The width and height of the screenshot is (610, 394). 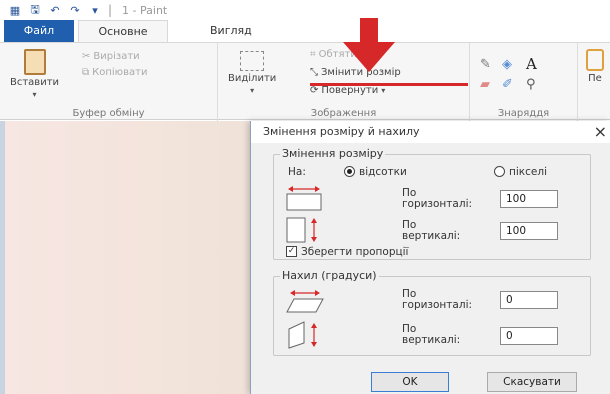 I want to click on resize-section-title: Змінення розміру, so click(x=333, y=153).